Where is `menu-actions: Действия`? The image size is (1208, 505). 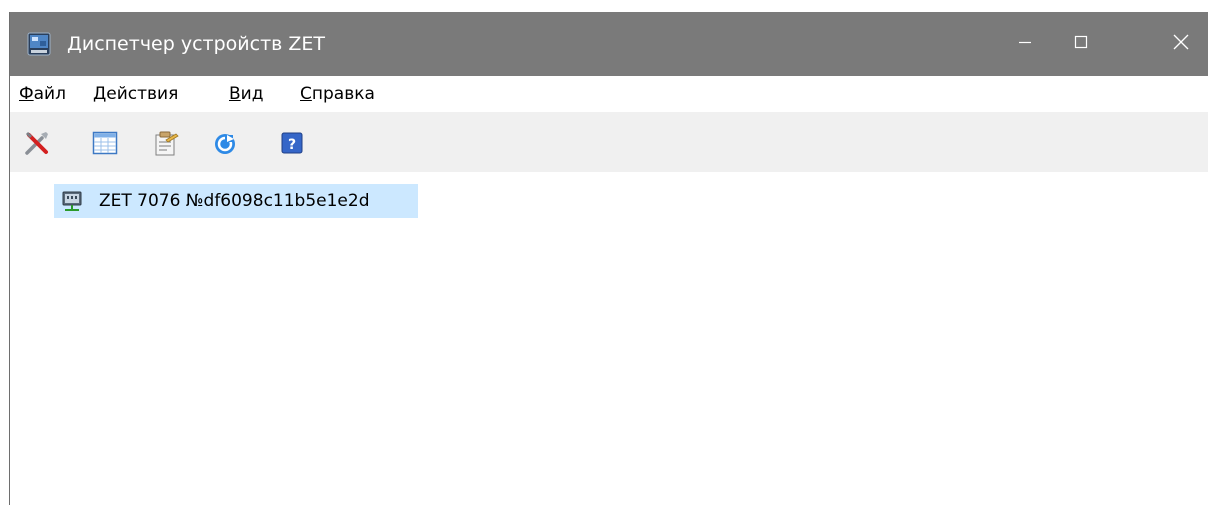 menu-actions: Действия is located at coordinates (135, 94).